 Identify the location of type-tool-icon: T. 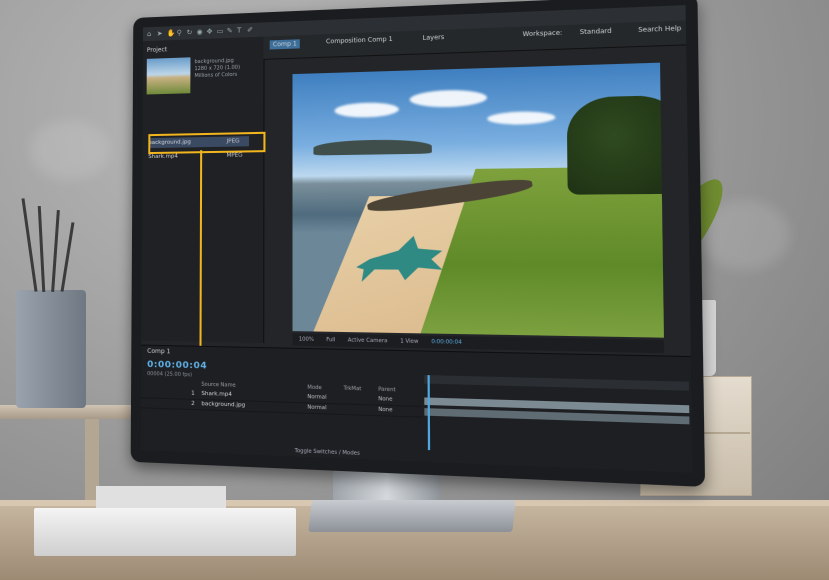
(241, 30).